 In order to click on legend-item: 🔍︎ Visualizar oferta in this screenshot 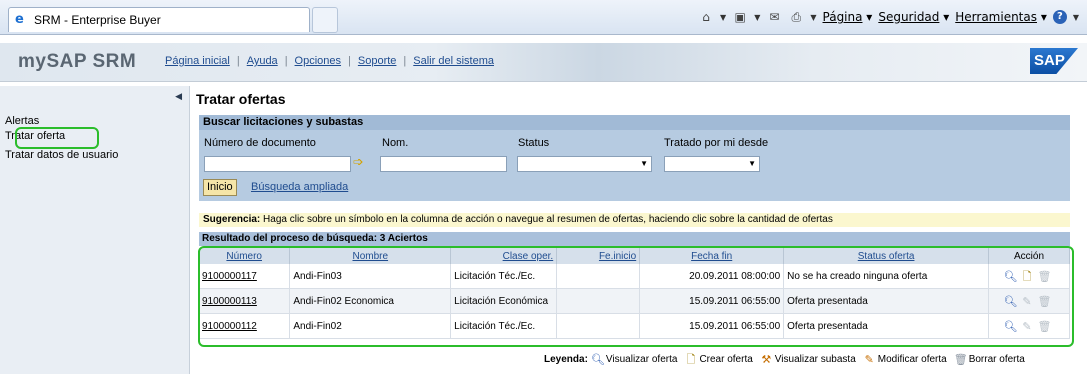, I will do `click(634, 359)`.